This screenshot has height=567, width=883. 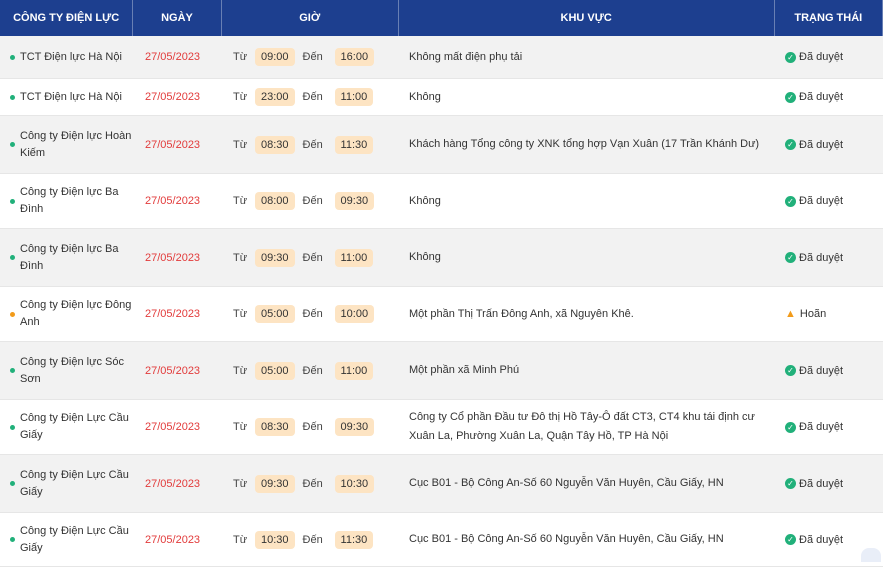 What do you see at coordinates (355, 57) in the screenshot?
I see `end-time-badge: 16:00` at bounding box center [355, 57].